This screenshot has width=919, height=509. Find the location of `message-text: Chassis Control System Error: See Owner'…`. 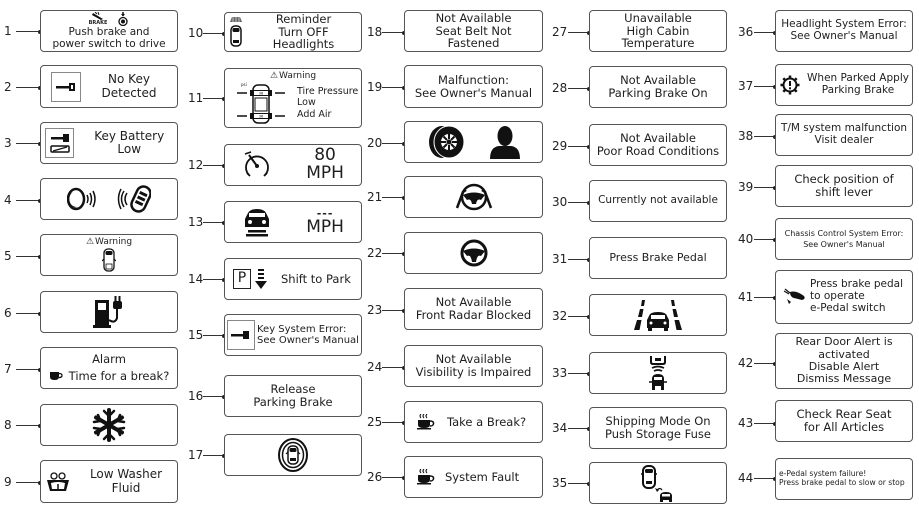

message-text: Chassis Control System Error: See Owner'… is located at coordinates (844, 238).